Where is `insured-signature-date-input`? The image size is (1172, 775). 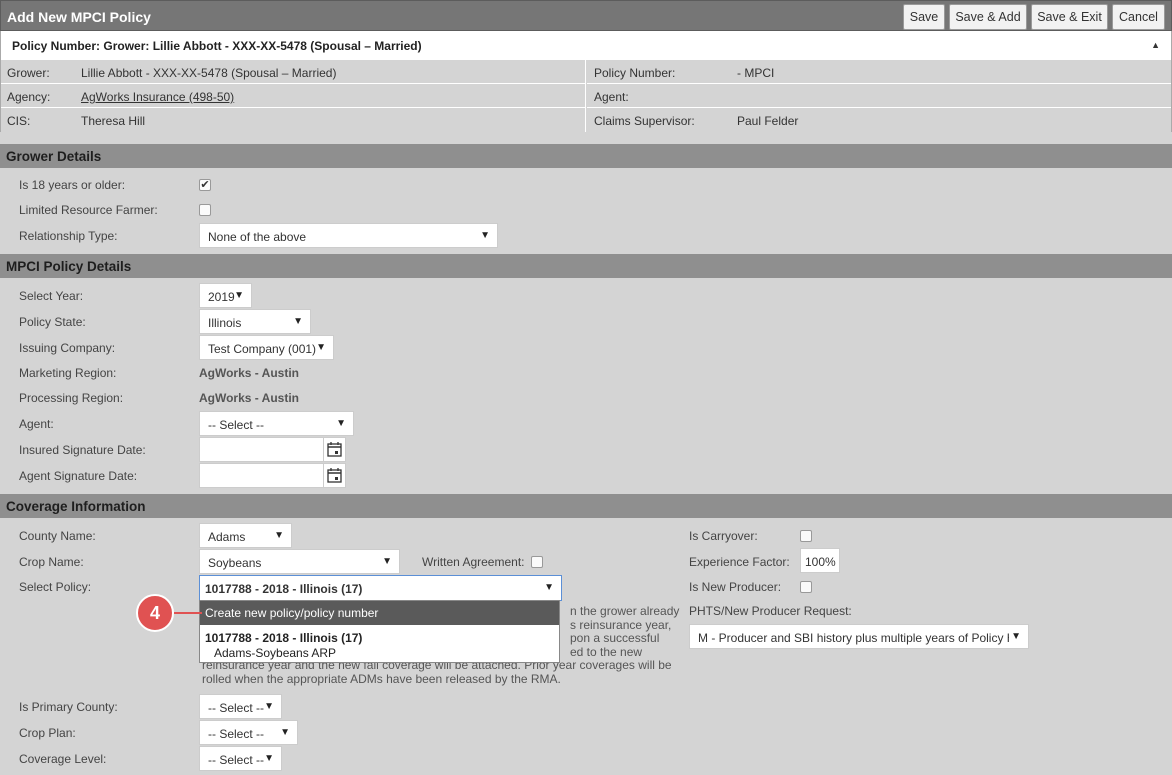
insured-signature-date-input is located at coordinates (261, 449).